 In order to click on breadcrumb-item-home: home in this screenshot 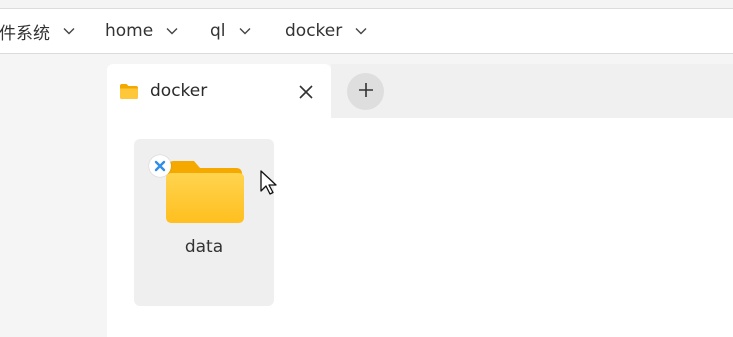, I will do `click(142, 31)`.